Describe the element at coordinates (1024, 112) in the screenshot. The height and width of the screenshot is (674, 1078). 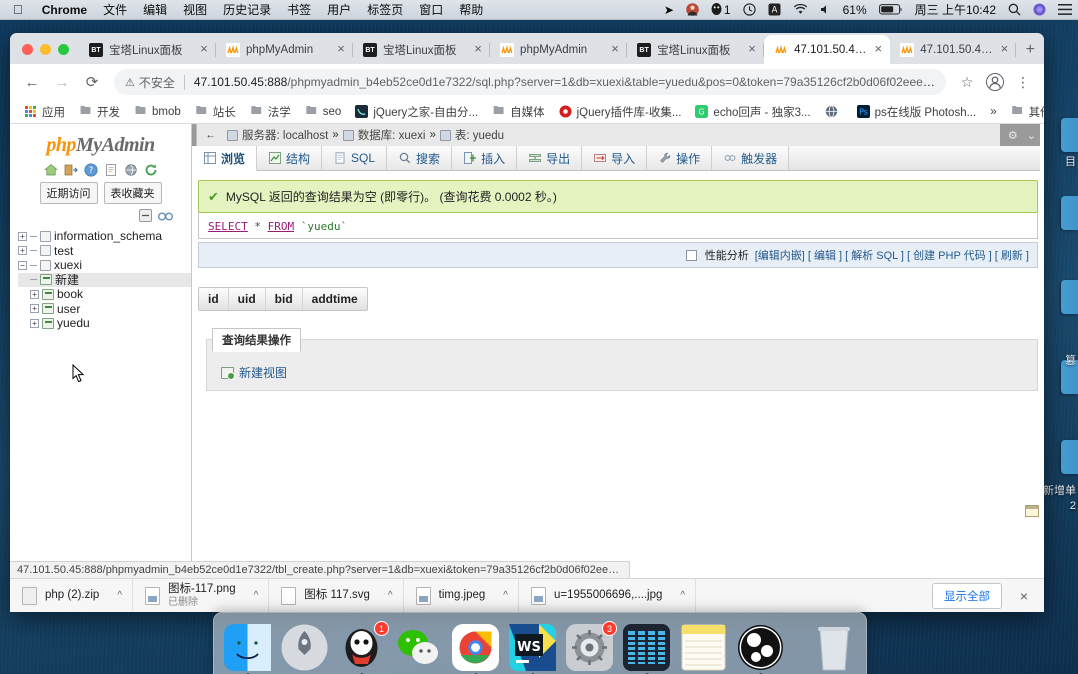
I see `other-bookmarks-button: 🖿 其他书签` at that location.